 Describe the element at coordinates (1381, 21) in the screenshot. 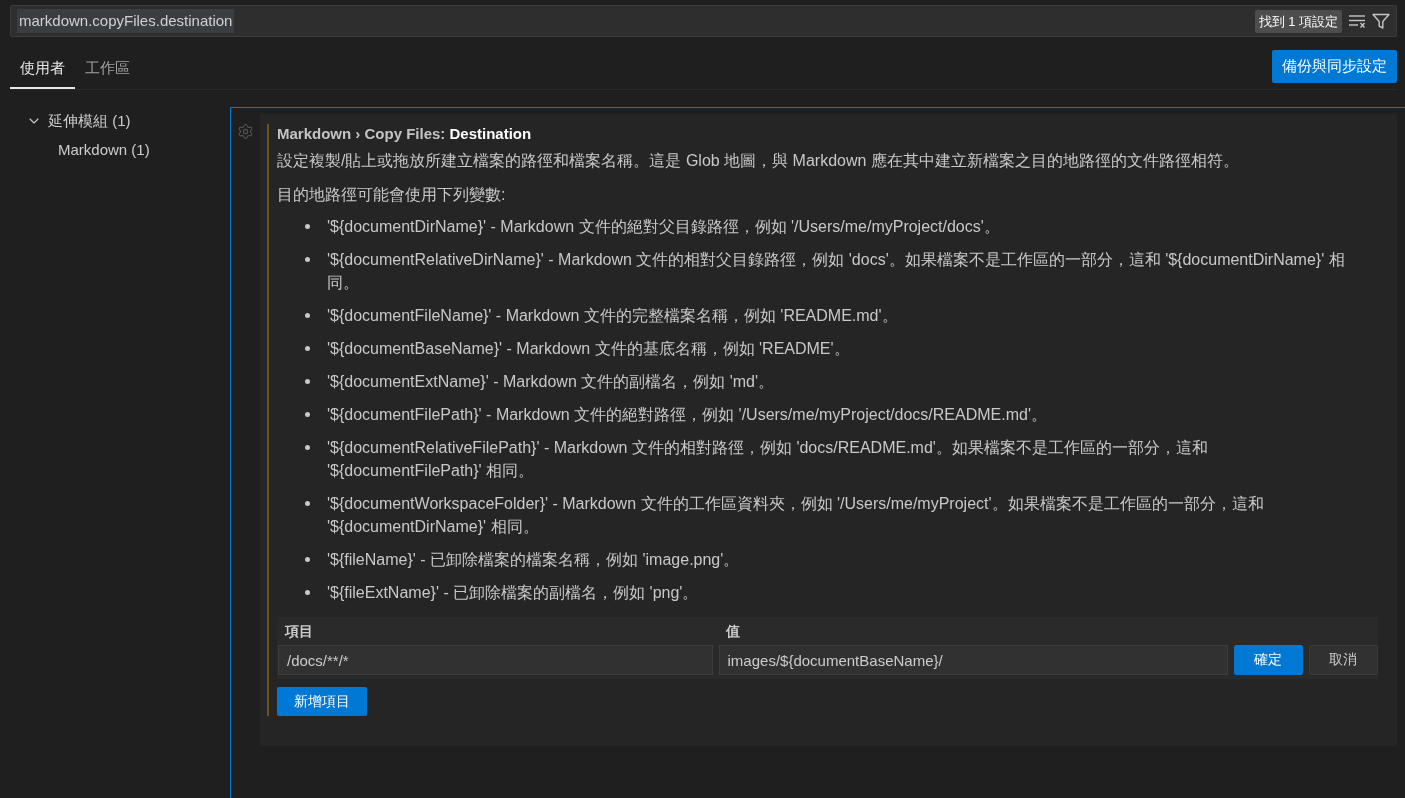

I see `filter-icon` at that location.